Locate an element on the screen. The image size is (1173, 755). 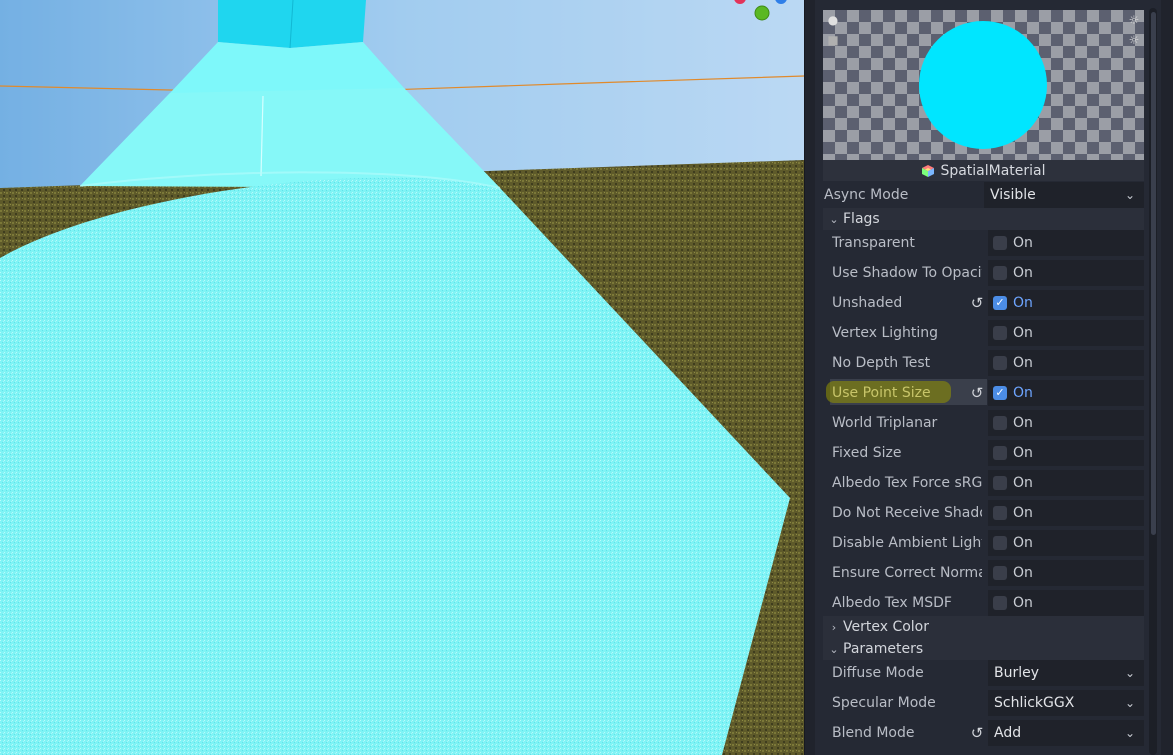
chevron-right-icon: › is located at coordinates (834, 627).